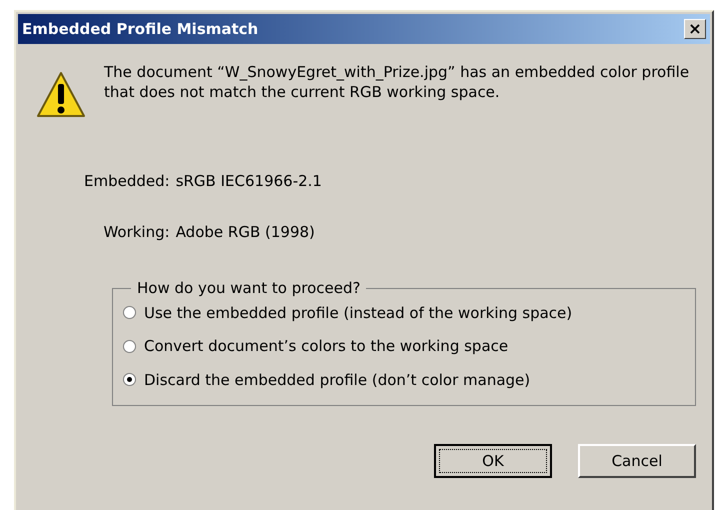  I want to click on profile-label: Embedded:, so click(127, 181).